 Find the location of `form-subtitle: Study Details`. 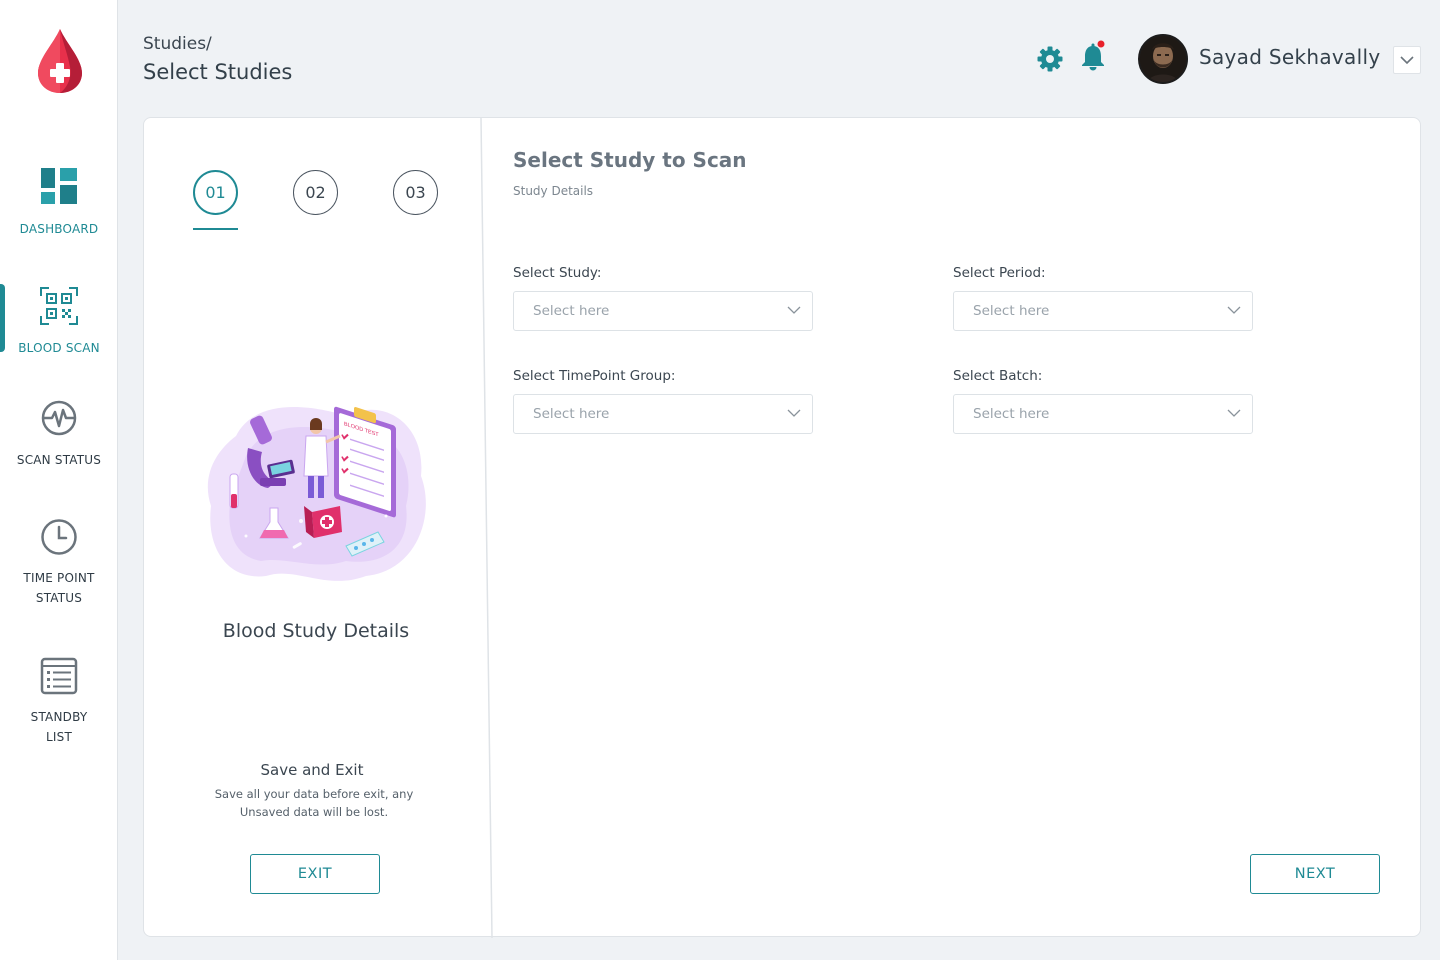

form-subtitle: Study Details is located at coordinates (553, 191).